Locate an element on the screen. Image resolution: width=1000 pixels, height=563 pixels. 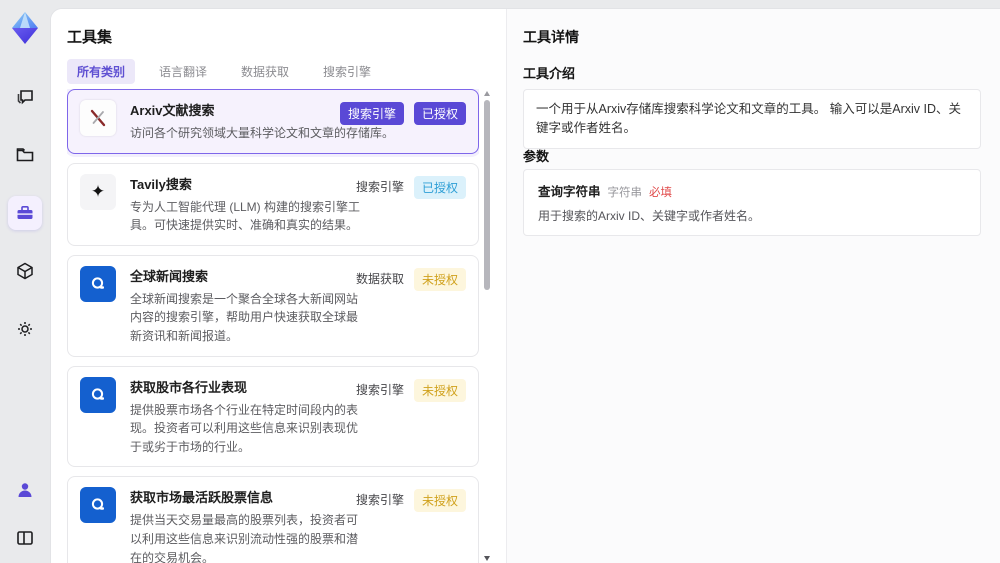
tab-search-engine: 搜索引擎 is located at coordinates (347, 71).